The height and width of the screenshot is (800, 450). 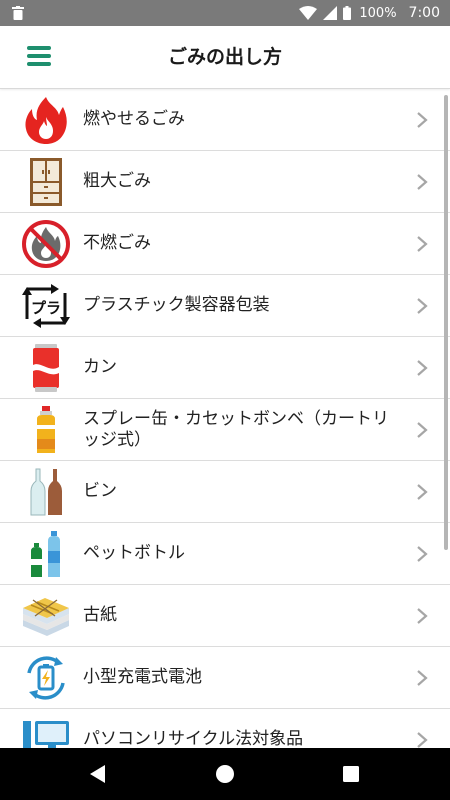 What do you see at coordinates (46, 554) in the screenshot?
I see `pet-bottle-icon` at bounding box center [46, 554].